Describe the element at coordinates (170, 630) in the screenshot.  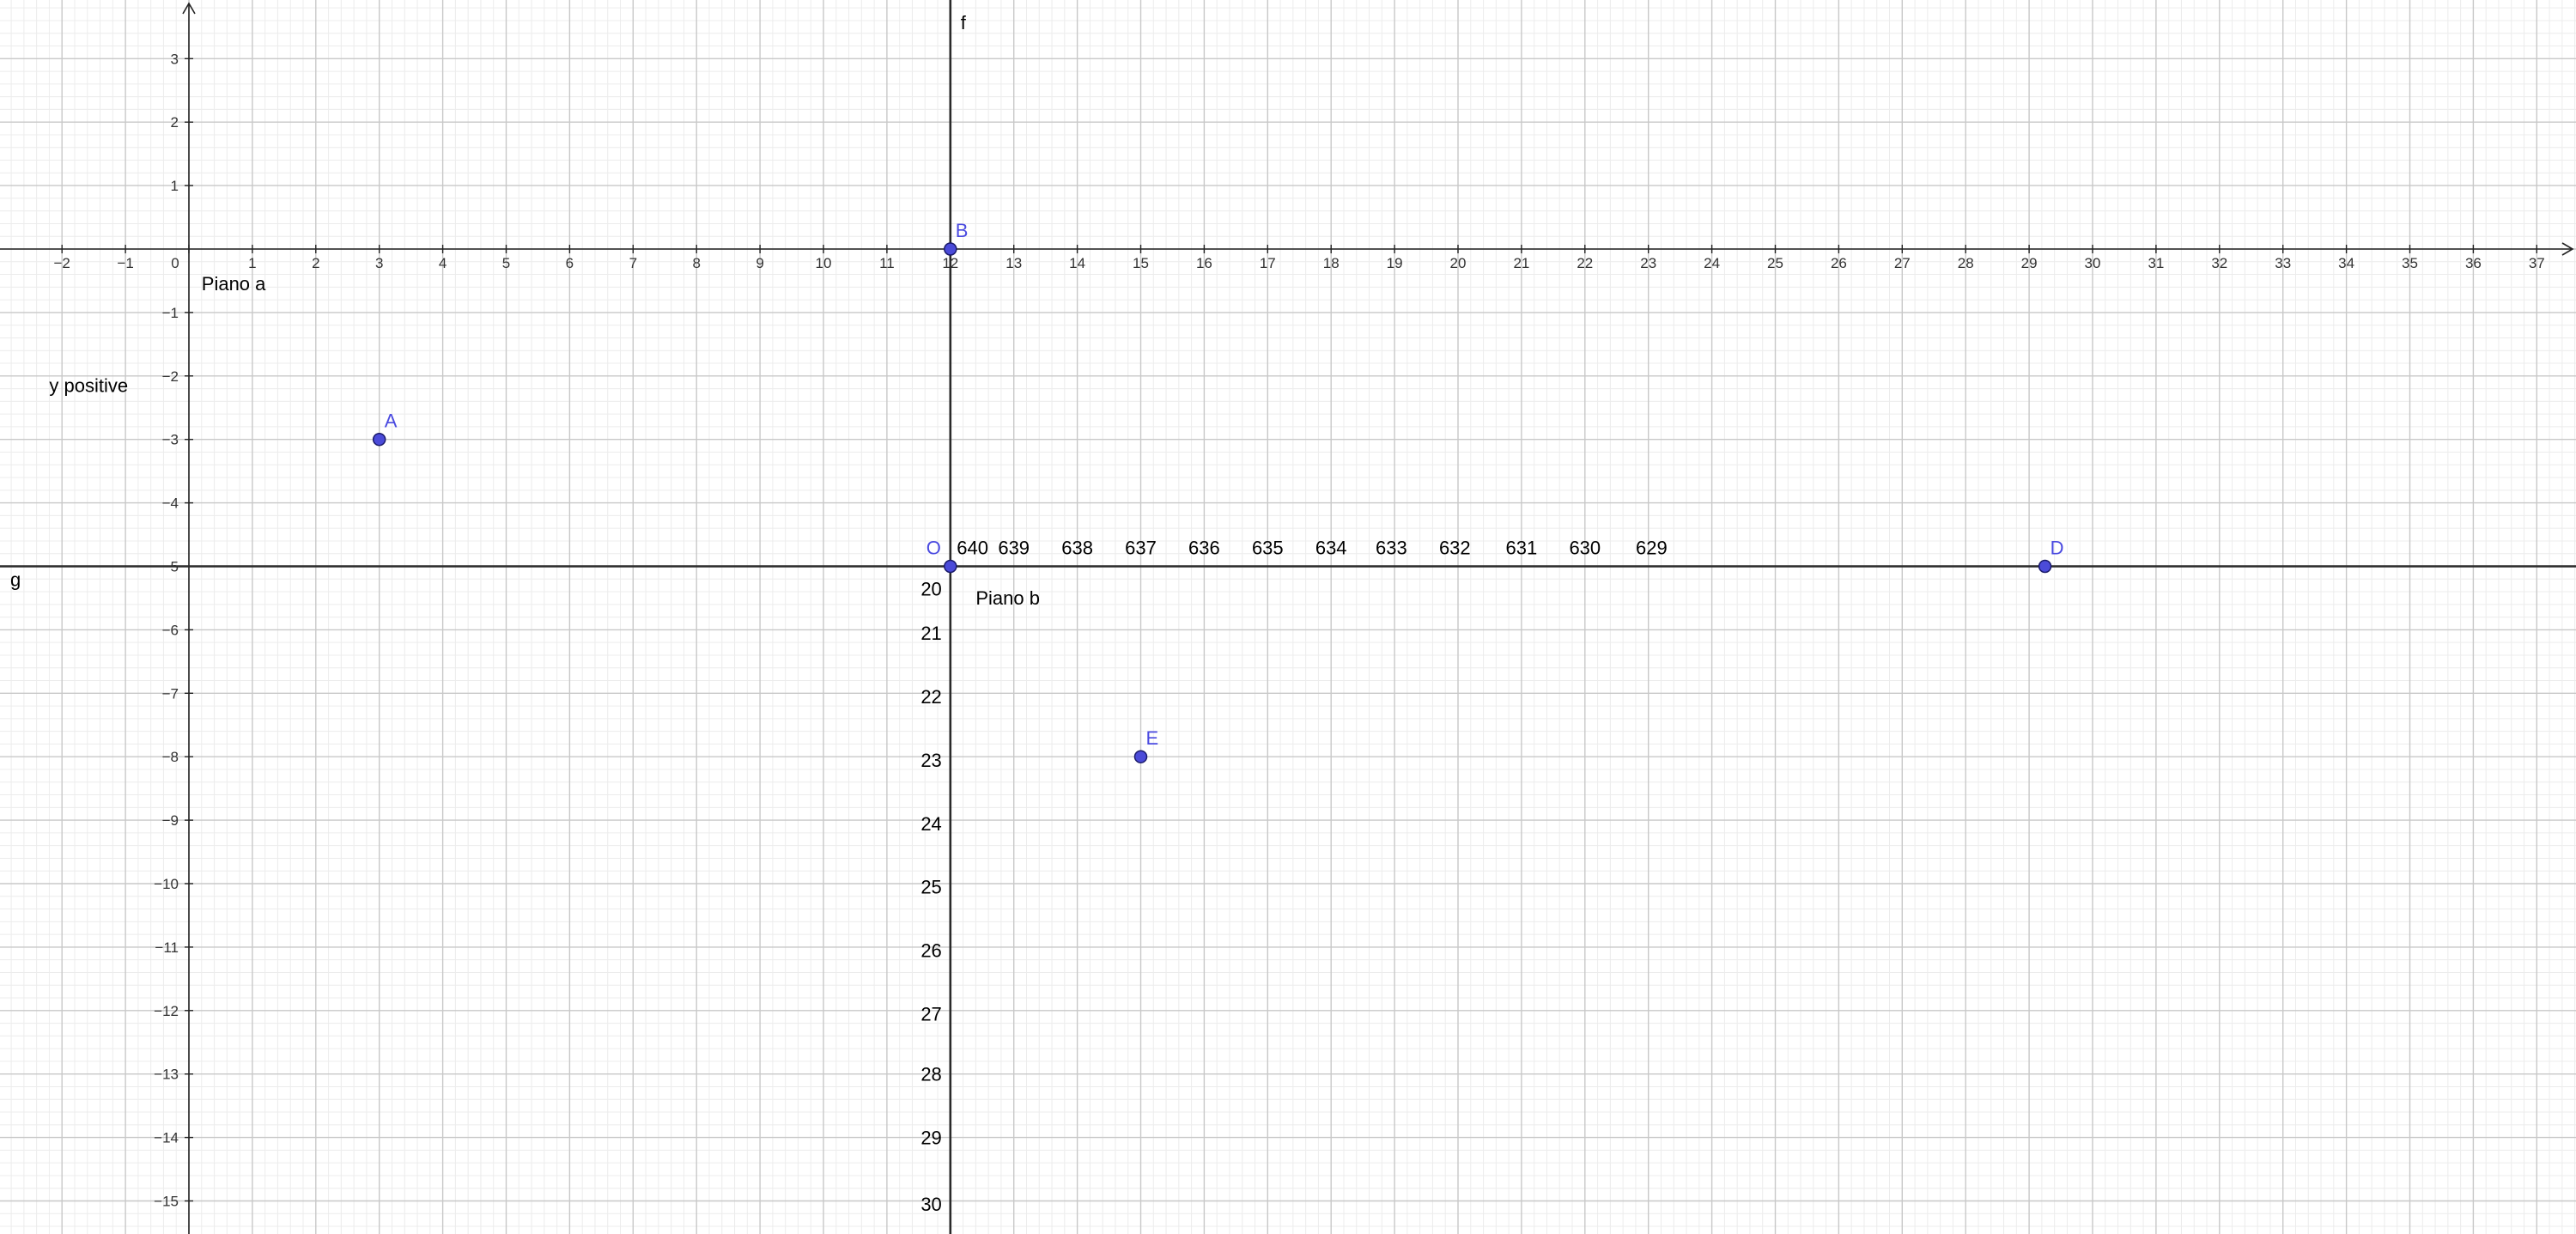
I see `y-tick-label: −6` at that location.